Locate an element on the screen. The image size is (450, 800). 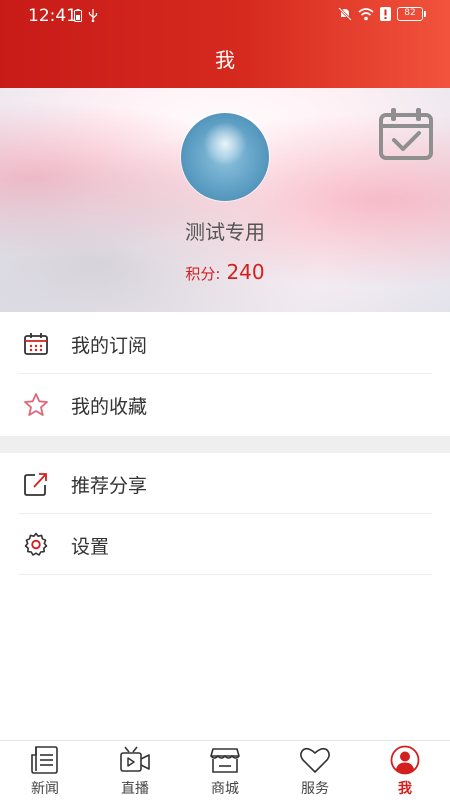
user-icon is located at coordinates (405, 760).